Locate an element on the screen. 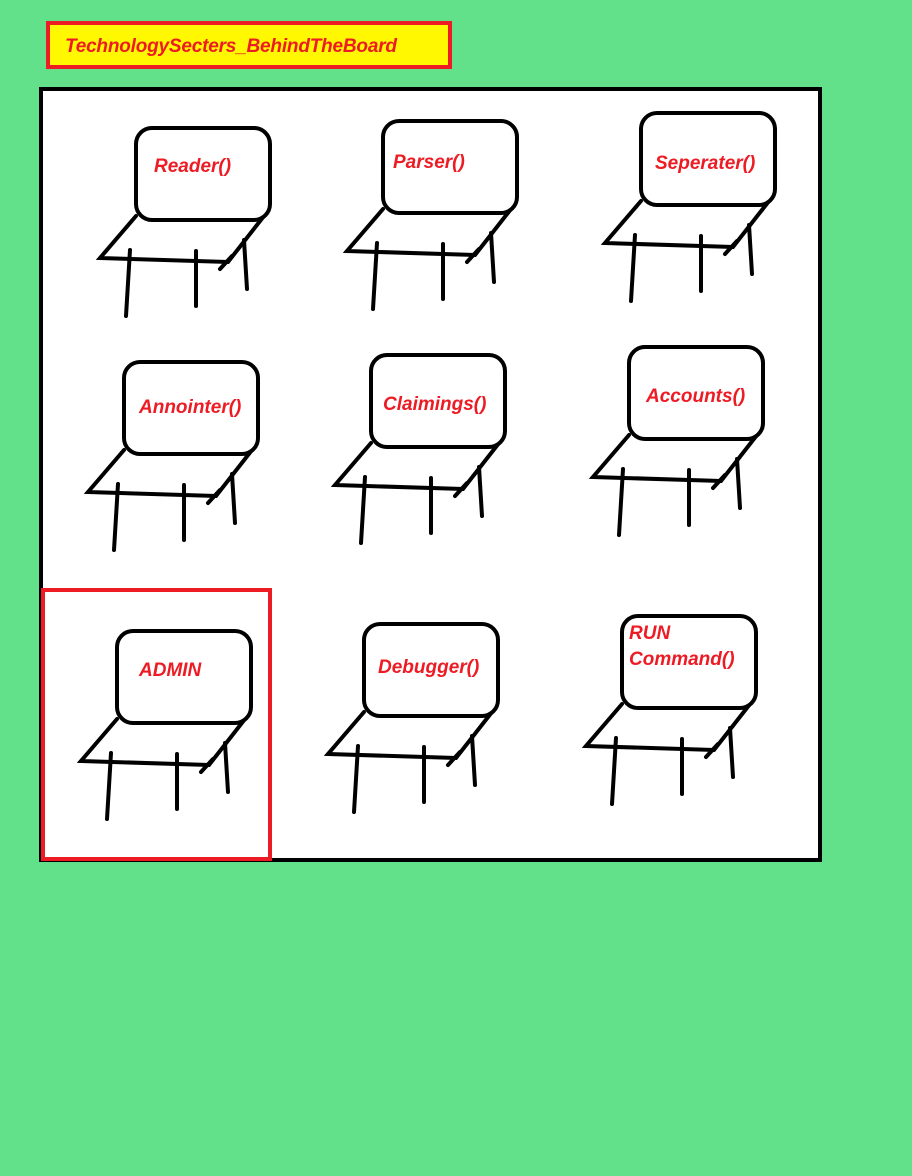 The height and width of the screenshot is (1176, 912). chair-run-command: RUN Command() is located at coordinates (669, 710).